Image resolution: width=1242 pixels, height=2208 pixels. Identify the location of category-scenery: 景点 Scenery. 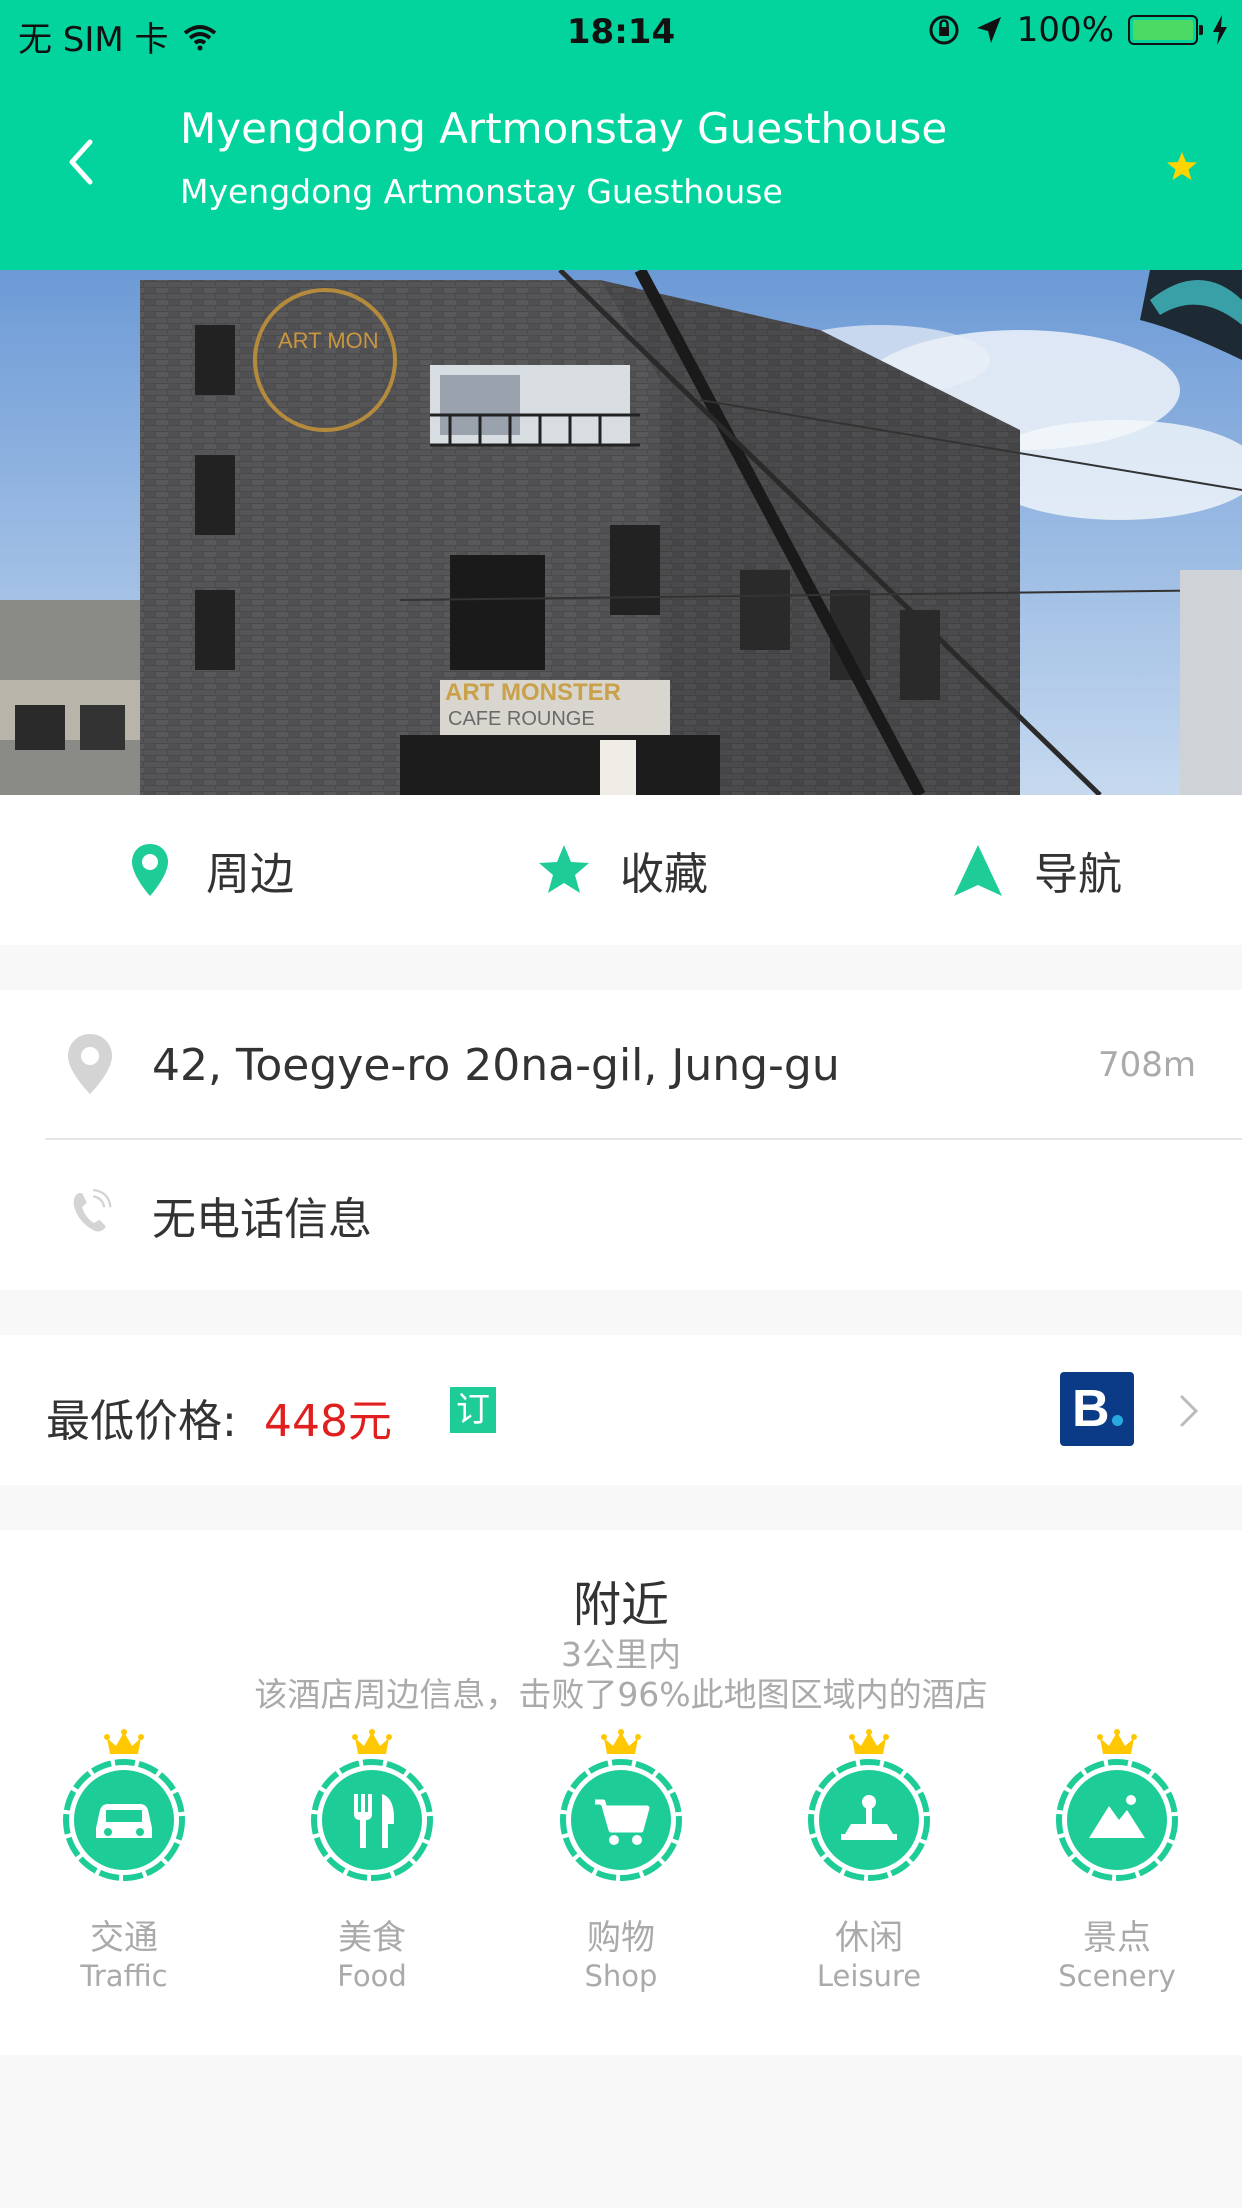
(1117, 1860).